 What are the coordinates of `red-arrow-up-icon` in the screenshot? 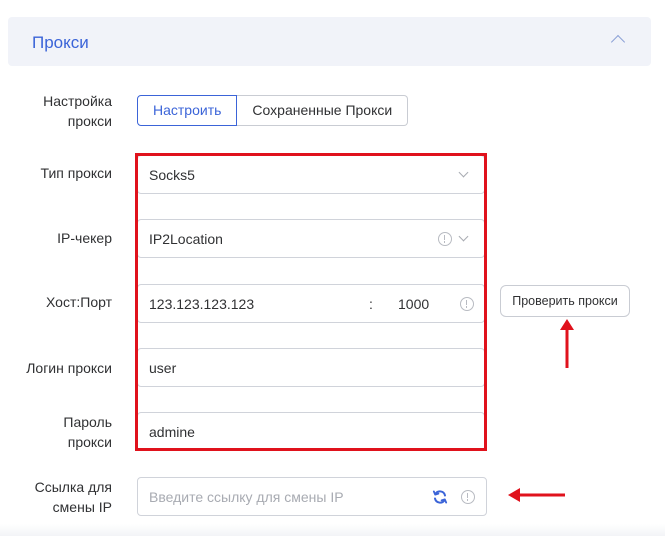 It's located at (567, 343).